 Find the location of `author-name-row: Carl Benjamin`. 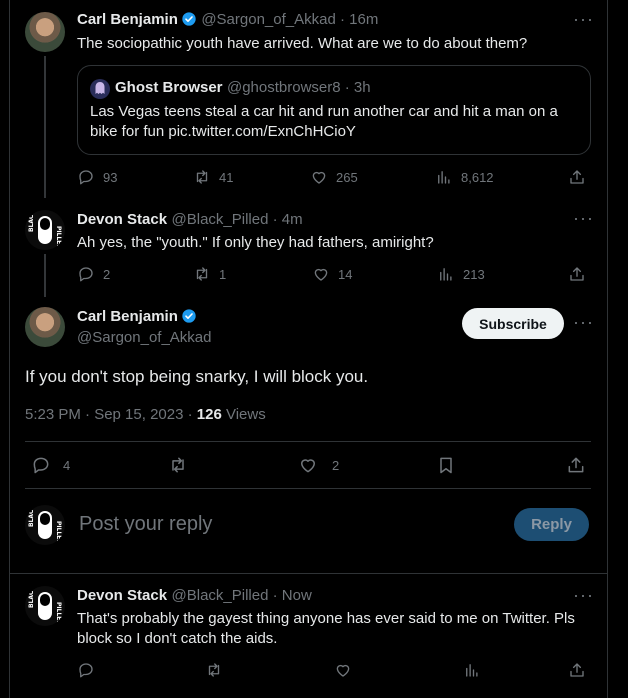

author-name-row: Carl Benjamin is located at coordinates (137, 317).